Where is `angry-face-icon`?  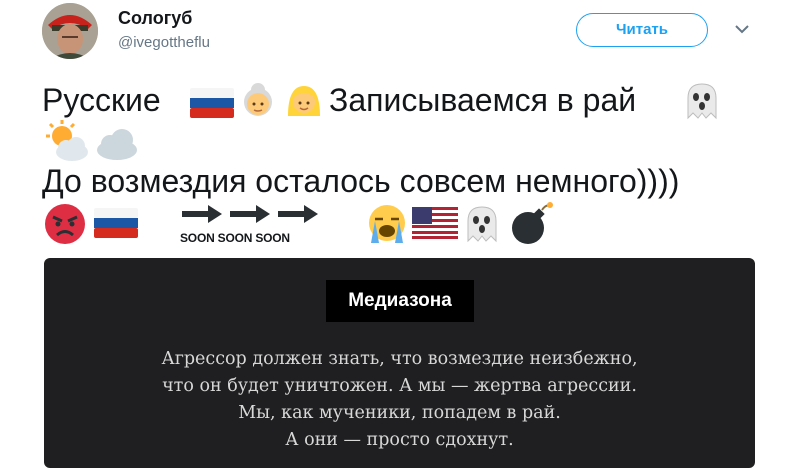
angry-face-icon is located at coordinates (65, 224).